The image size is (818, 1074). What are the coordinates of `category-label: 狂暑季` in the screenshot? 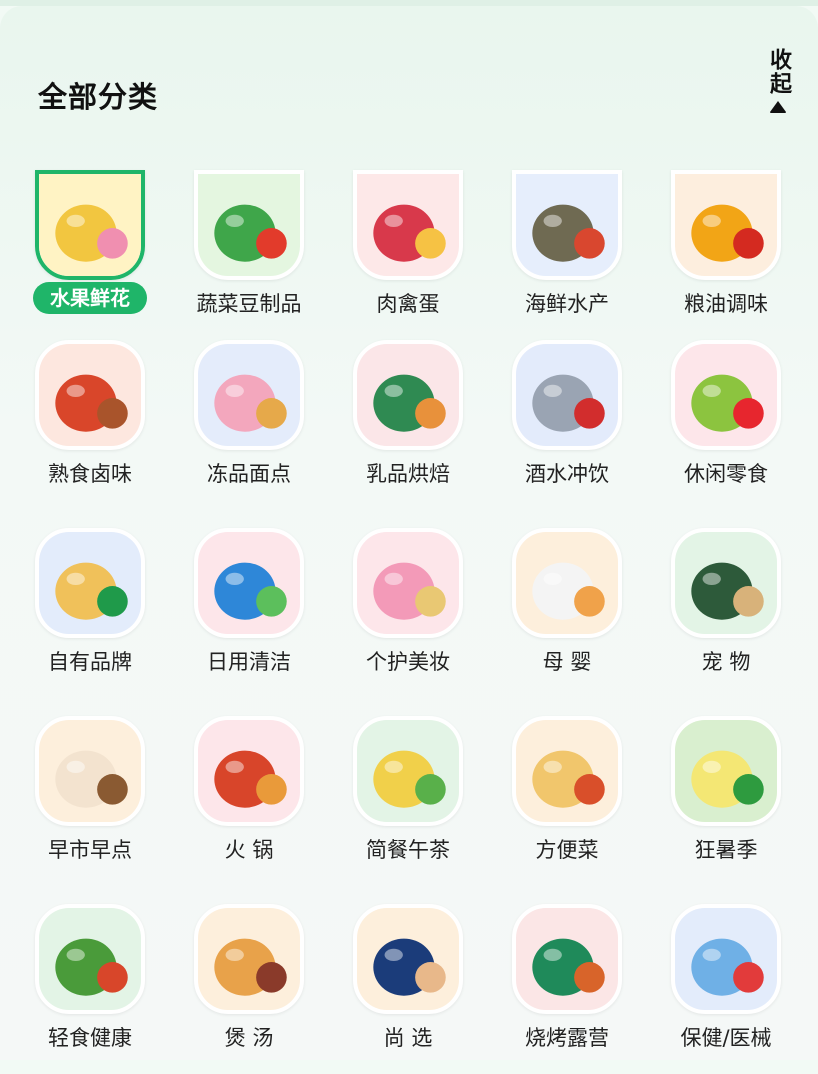 It's located at (726, 850).